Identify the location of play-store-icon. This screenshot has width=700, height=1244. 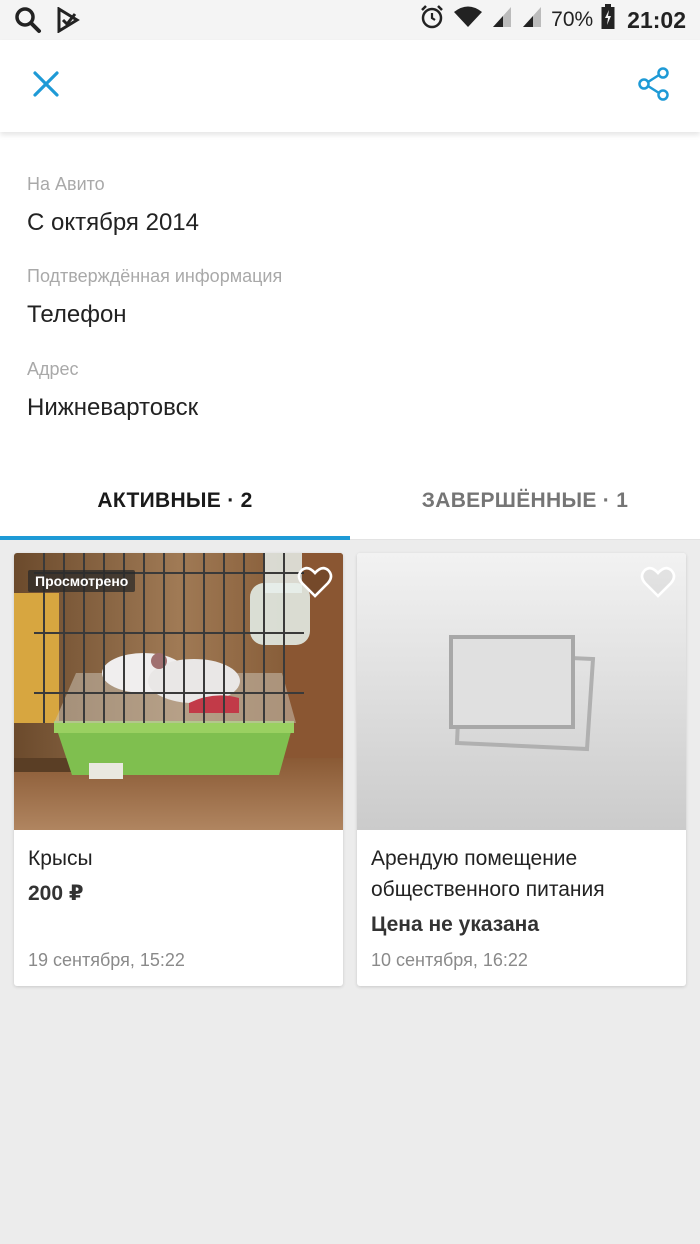
(68, 22).